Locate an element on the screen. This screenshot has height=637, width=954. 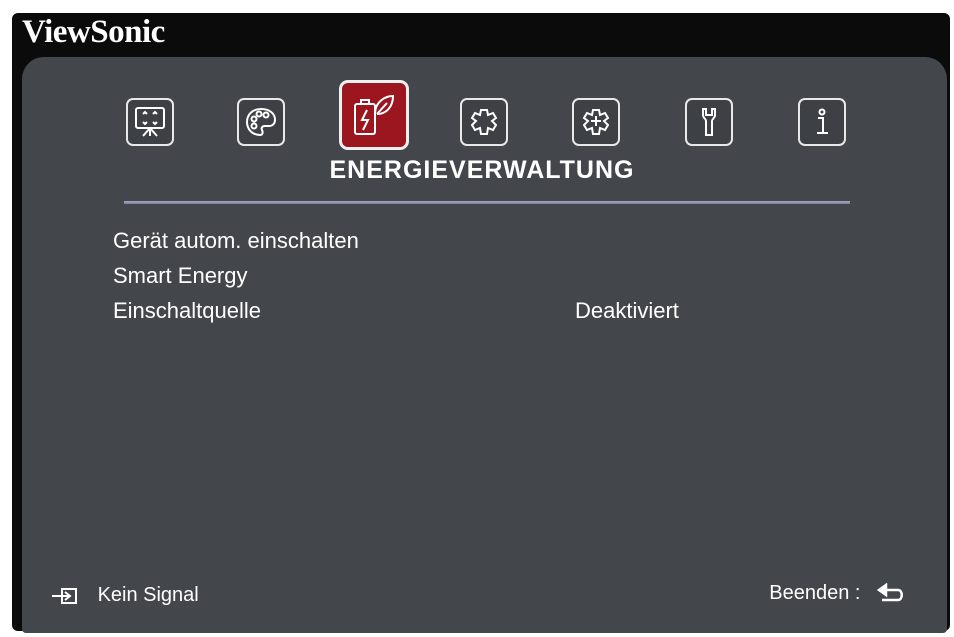
signal-status: Kein Signal is located at coordinates (124, 595).